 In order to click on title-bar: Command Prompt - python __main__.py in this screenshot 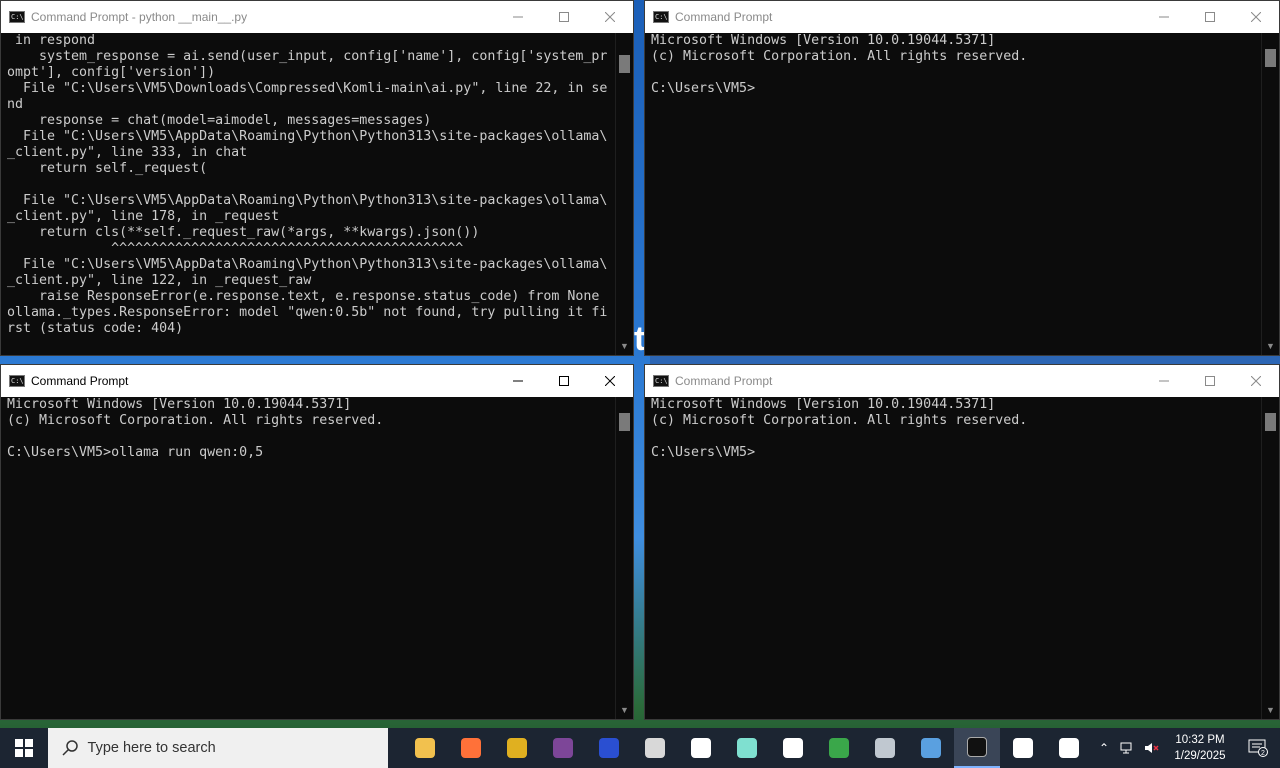, I will do `click(317, 17)`.